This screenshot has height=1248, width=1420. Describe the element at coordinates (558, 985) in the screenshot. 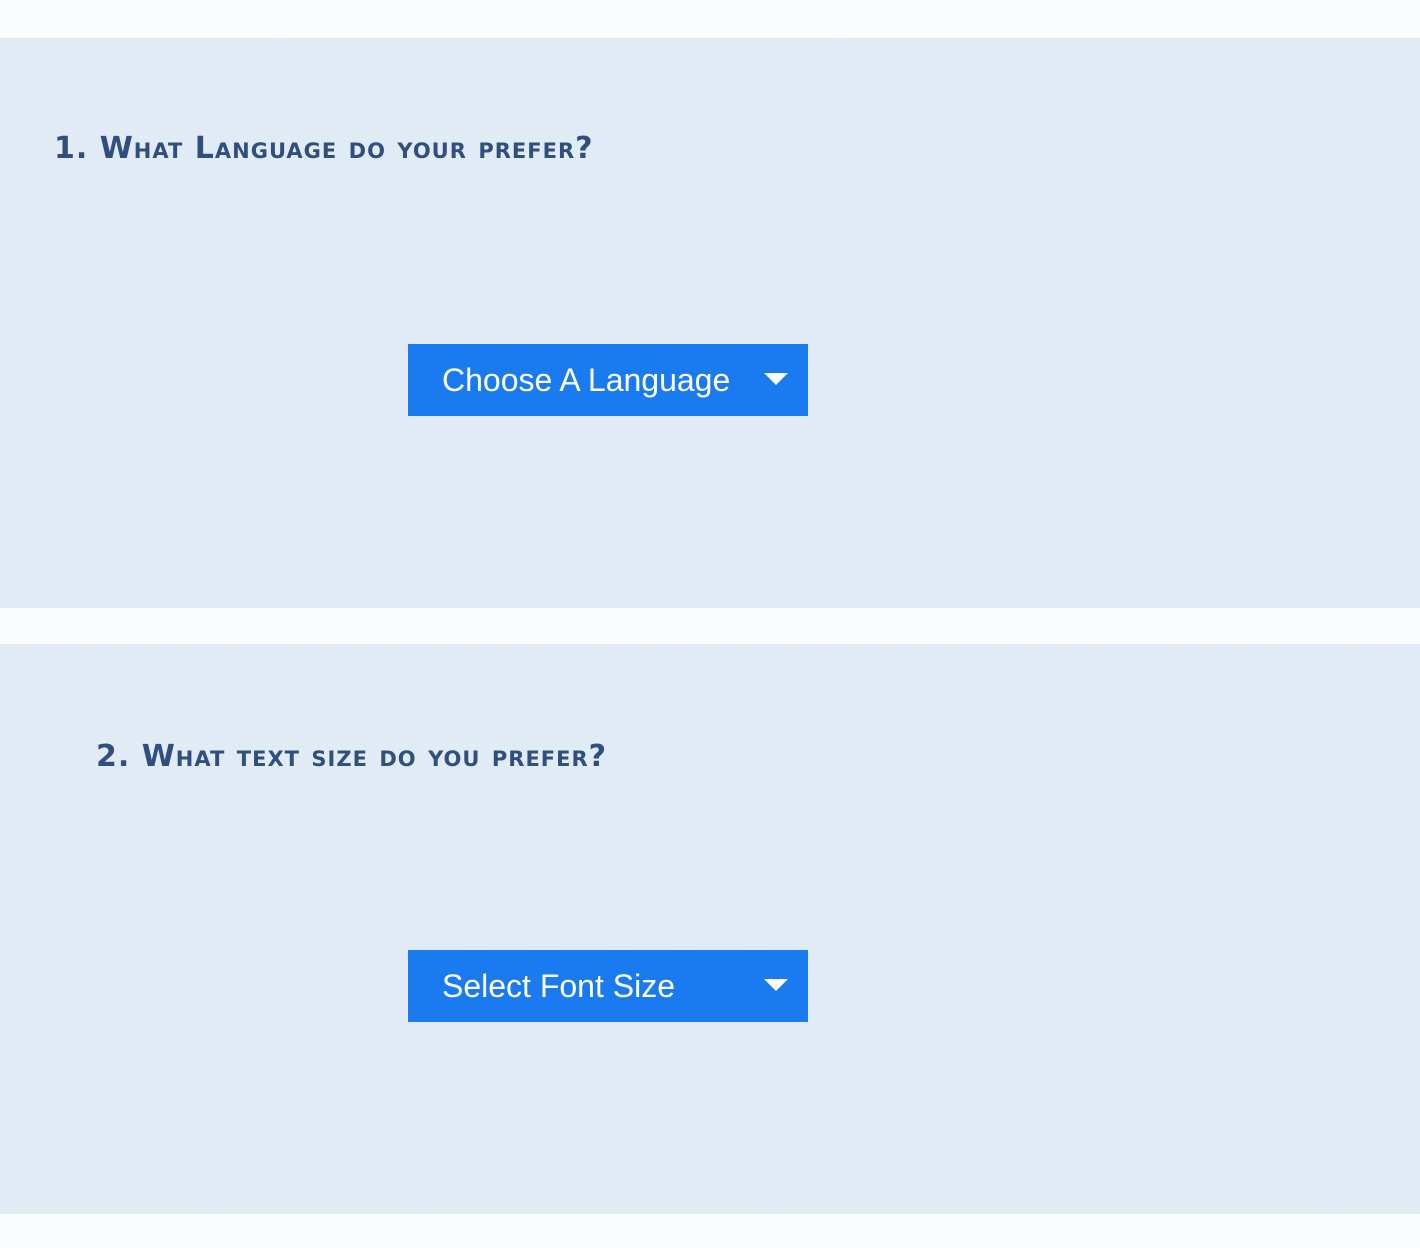

I see `font-size-dropdown-label: Select Font Size` at that location.